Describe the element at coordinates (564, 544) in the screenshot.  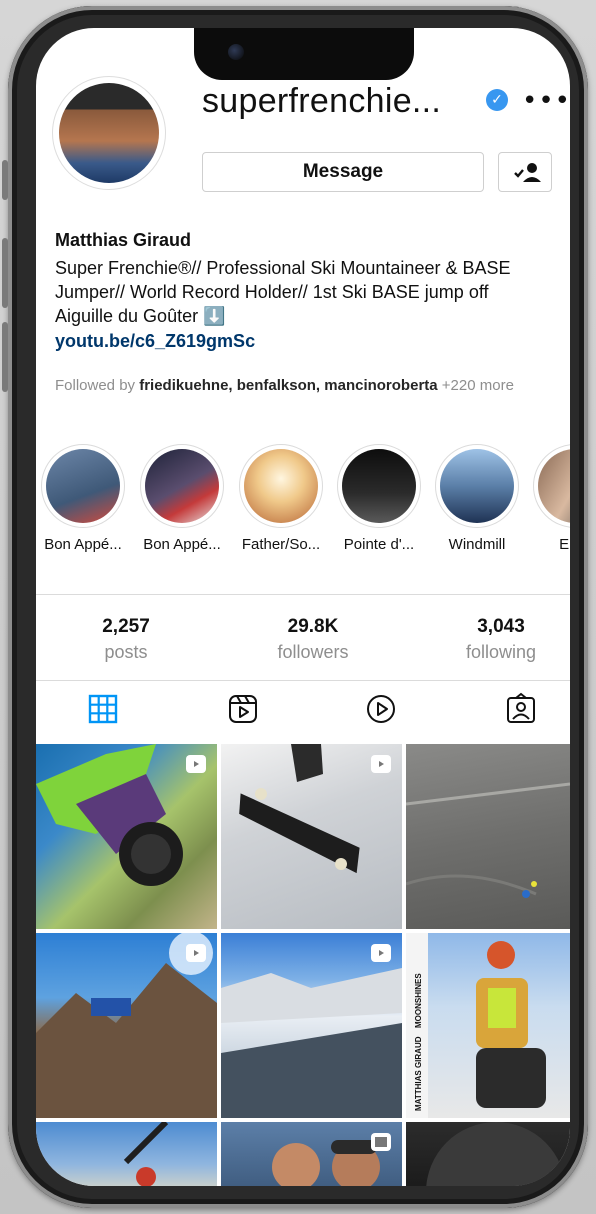
I see `highlight-label: Euro` at that location.